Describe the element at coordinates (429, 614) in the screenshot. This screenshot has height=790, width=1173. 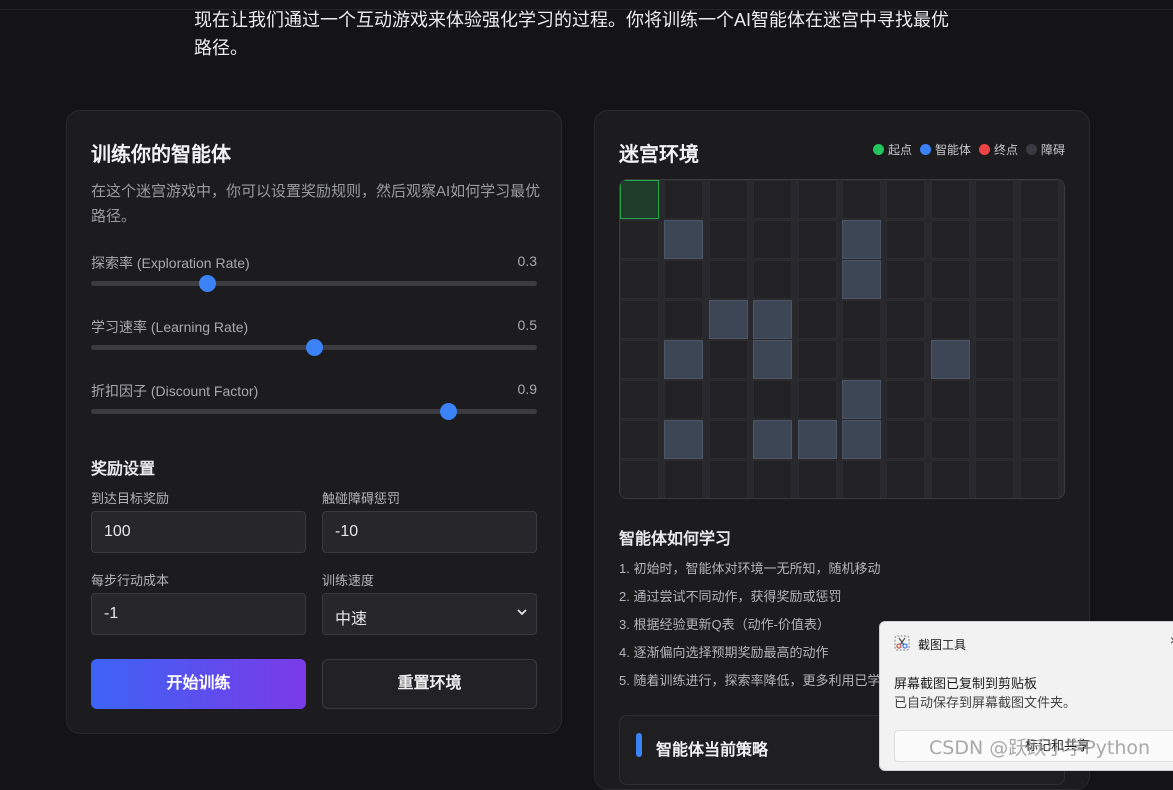
I see `training-speed-select: 中速` at that location.